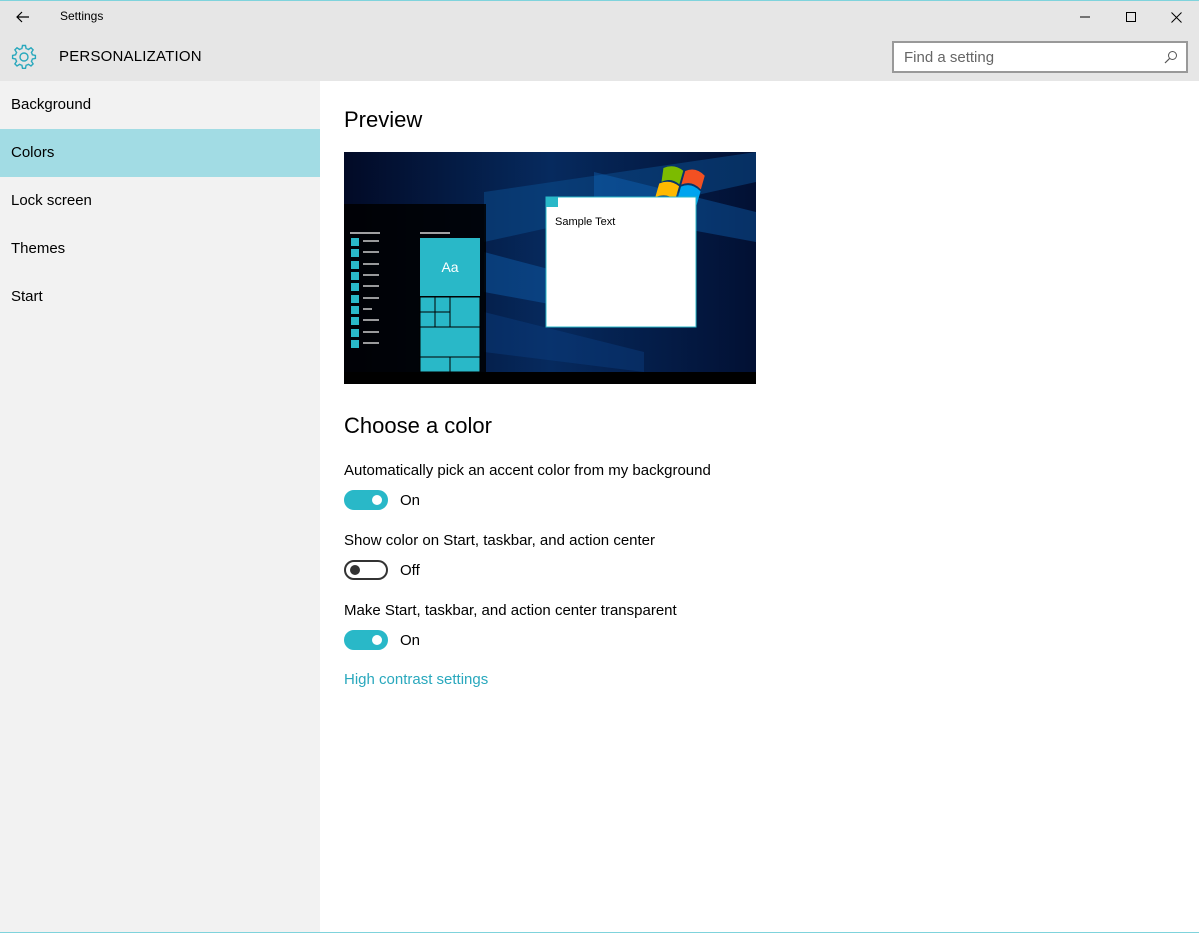  I want to click on preview-sample-text: Sample Text, so click(585, 222).